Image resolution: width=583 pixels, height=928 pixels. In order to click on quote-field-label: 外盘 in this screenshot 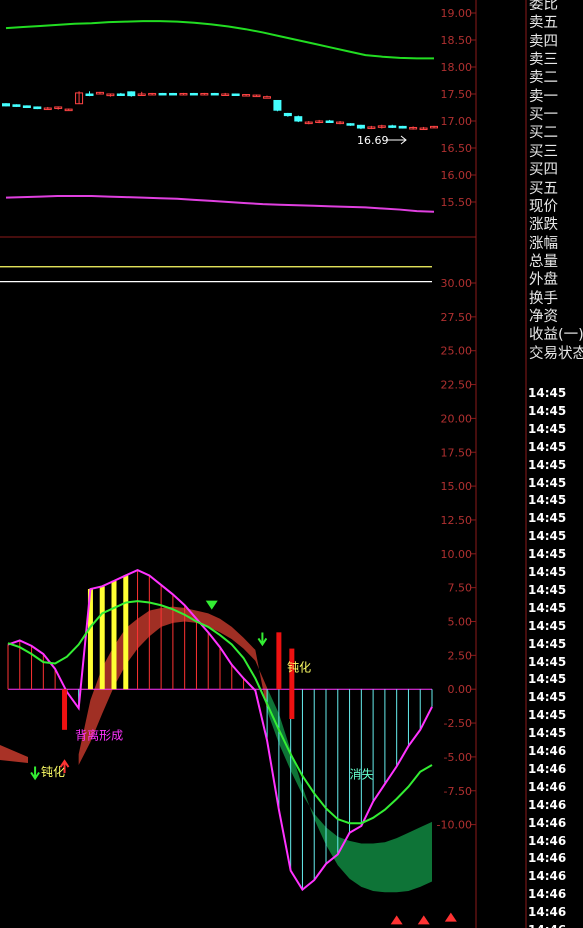, I will do `click(543, 280)`.